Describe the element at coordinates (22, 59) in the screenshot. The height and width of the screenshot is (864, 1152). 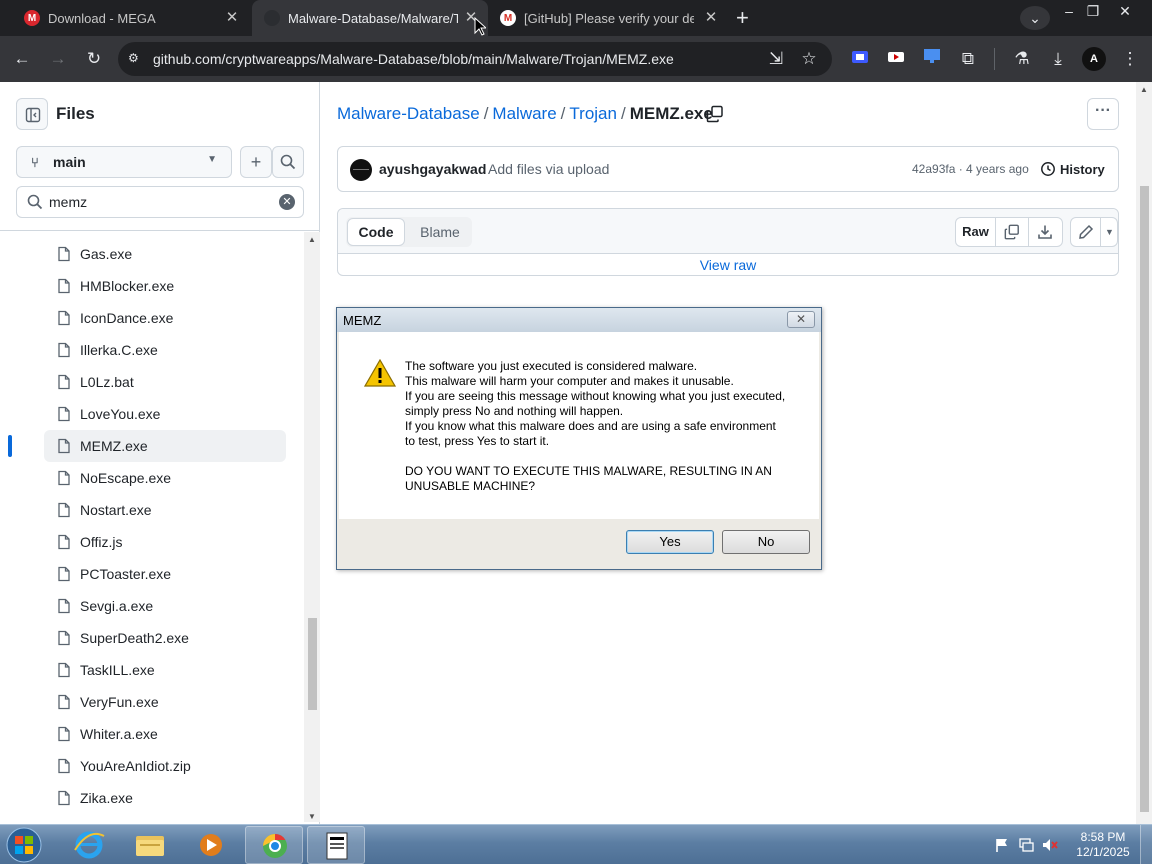
I see `back-icon: ←` at that location.